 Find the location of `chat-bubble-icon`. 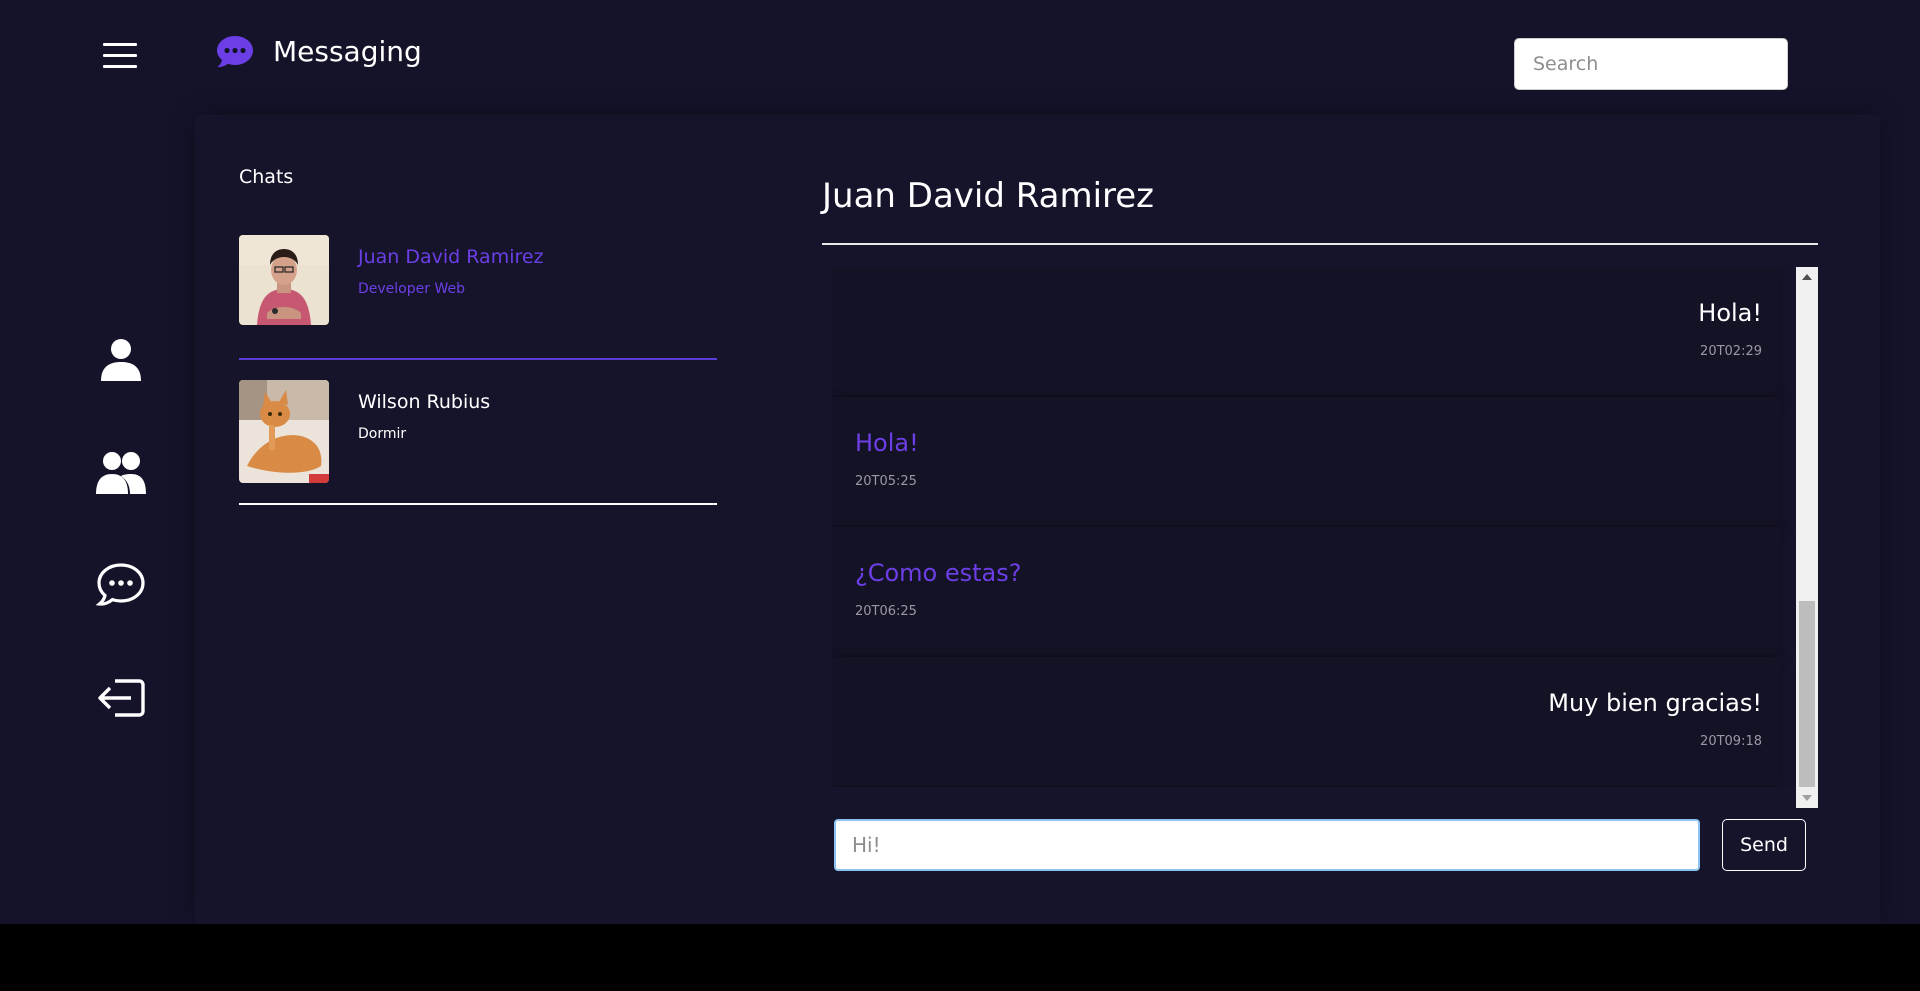

chat-bubble-icon is located at coordinates (235, 52).